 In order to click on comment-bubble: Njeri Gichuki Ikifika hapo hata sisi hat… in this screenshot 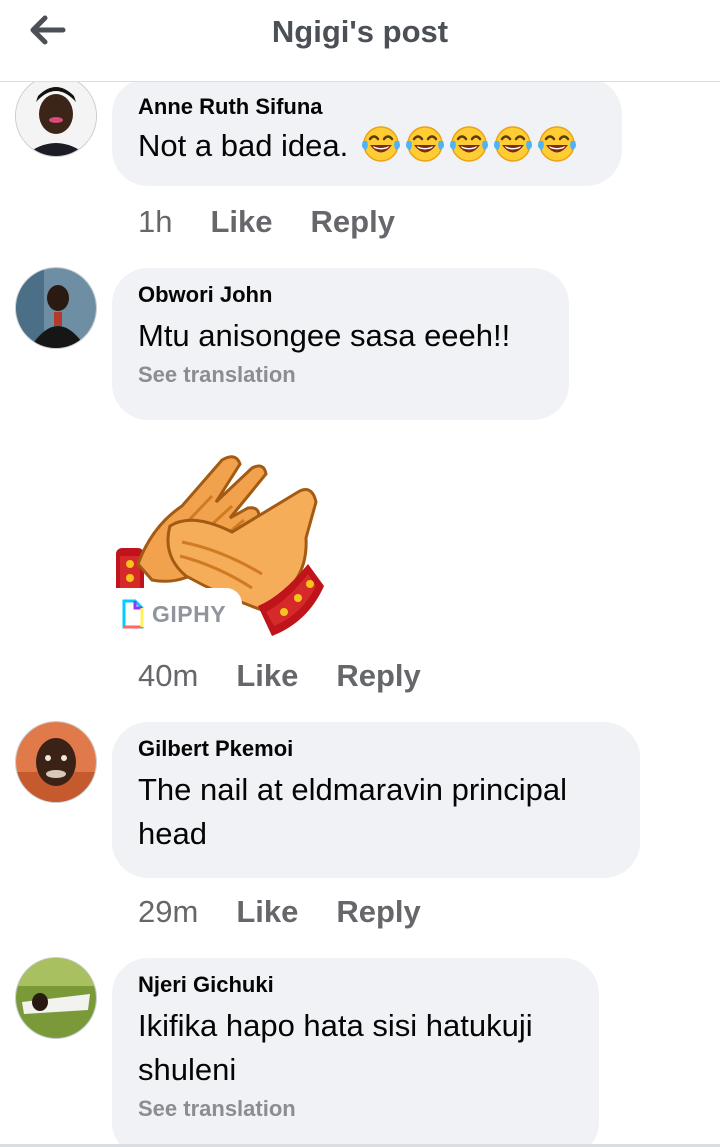, I will do `click(355, 1052)`.